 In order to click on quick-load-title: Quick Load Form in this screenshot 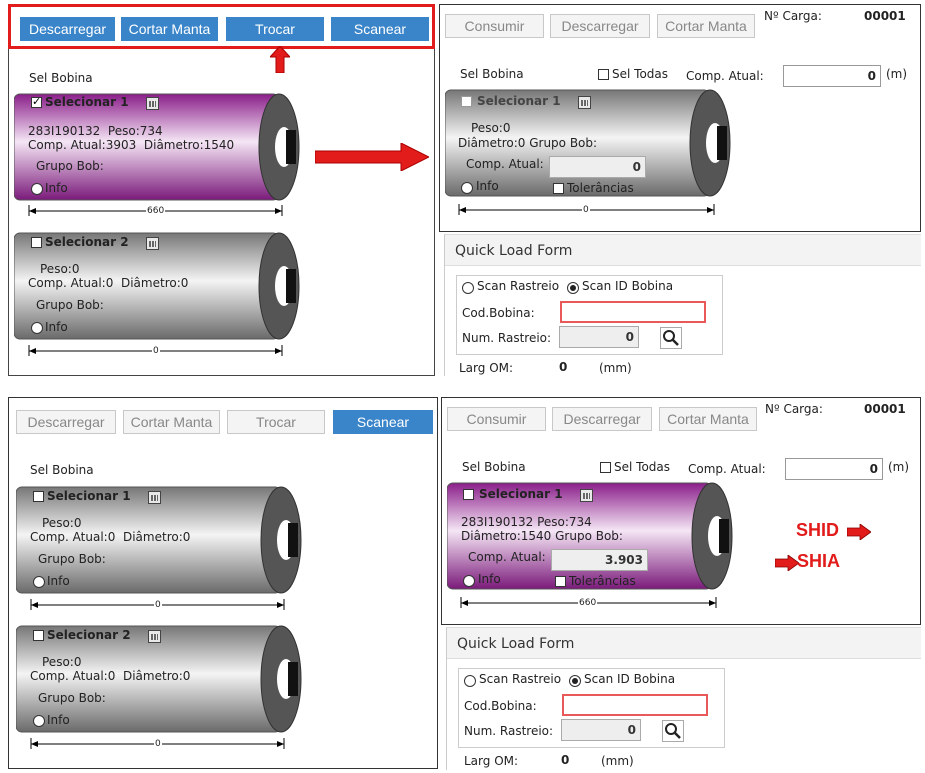, I will do `click(514, 251)`.